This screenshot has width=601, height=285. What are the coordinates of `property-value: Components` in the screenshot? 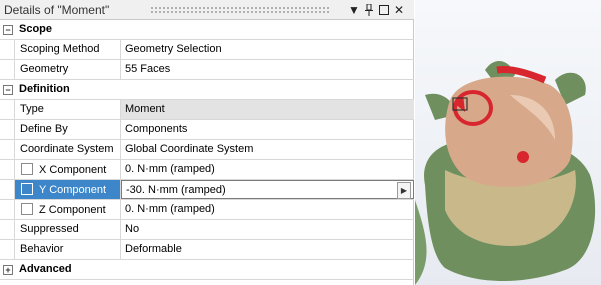 It's located at (267, 129).